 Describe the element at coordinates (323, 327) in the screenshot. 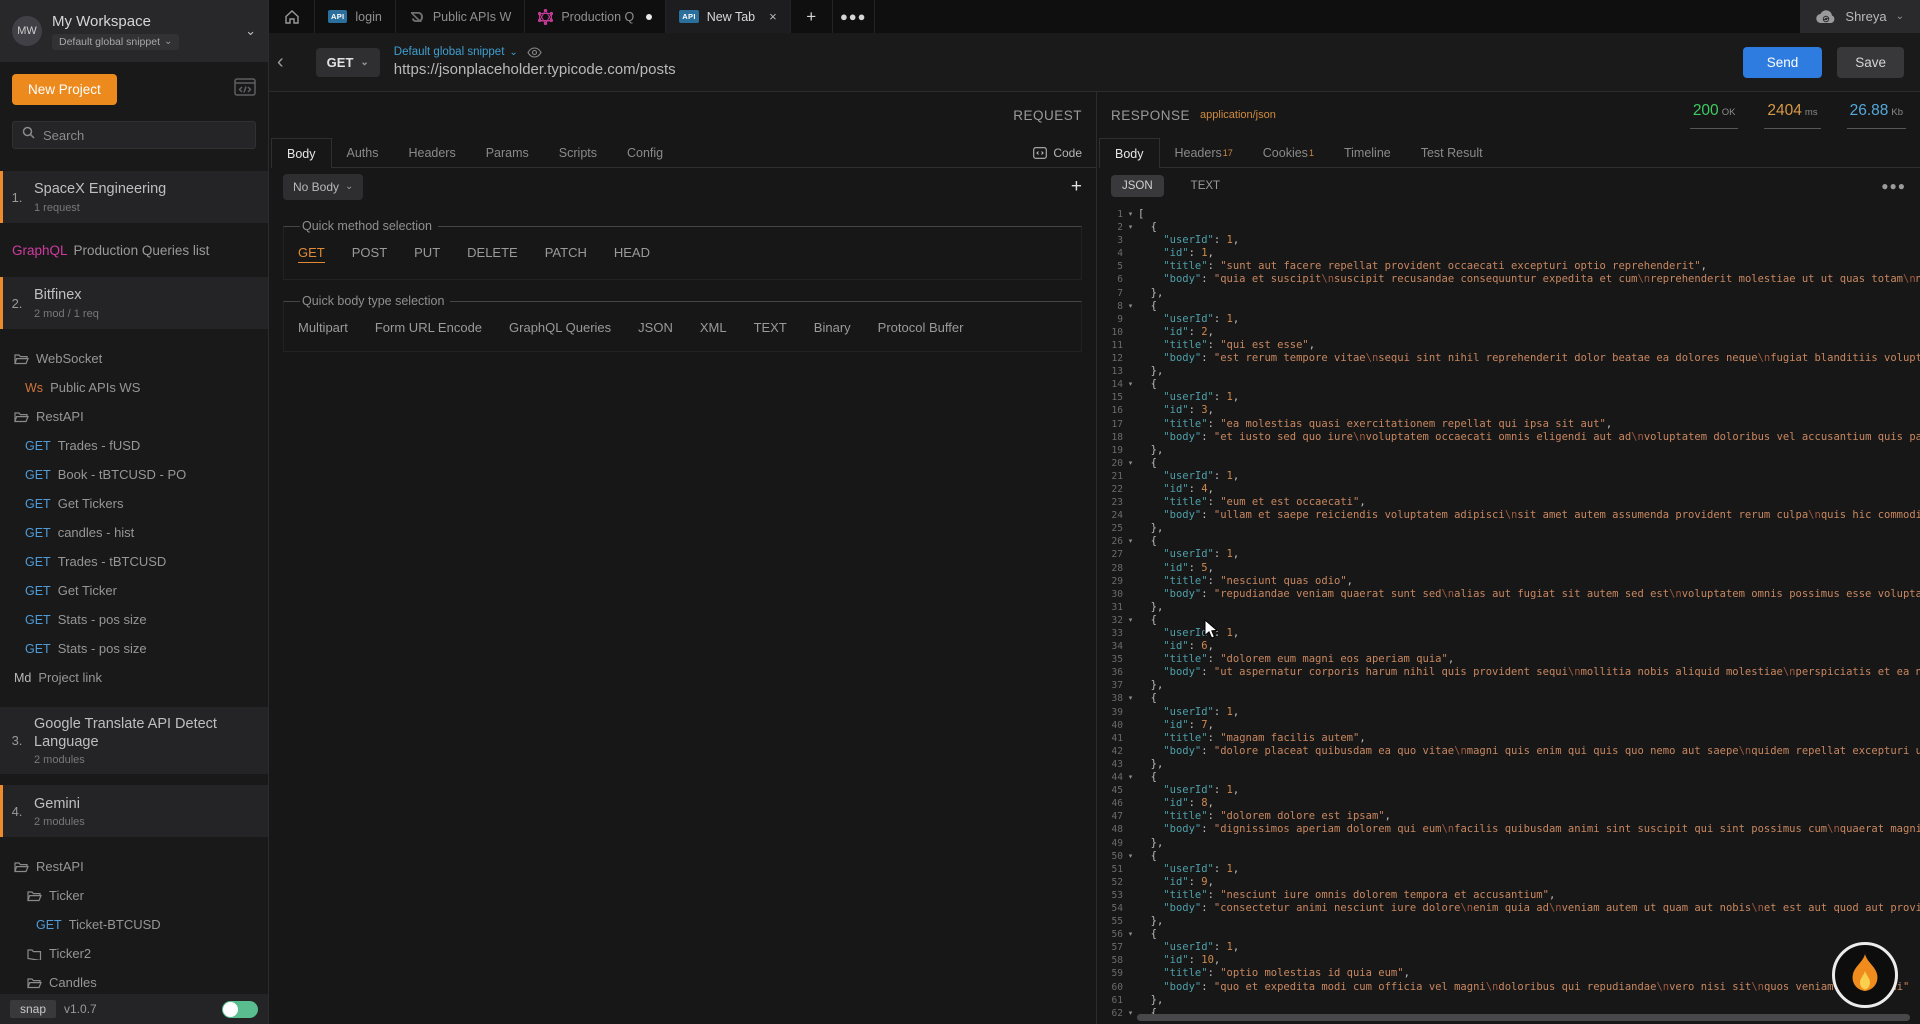

I see `chip-multipart: Multipart` at that location.